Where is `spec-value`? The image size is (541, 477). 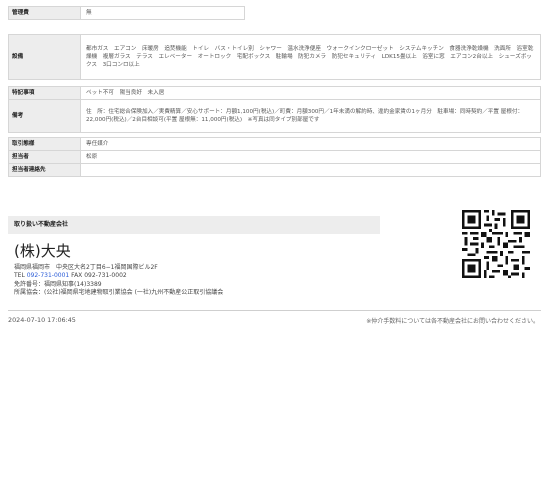
spec-value is located at coordinates (310, 170).